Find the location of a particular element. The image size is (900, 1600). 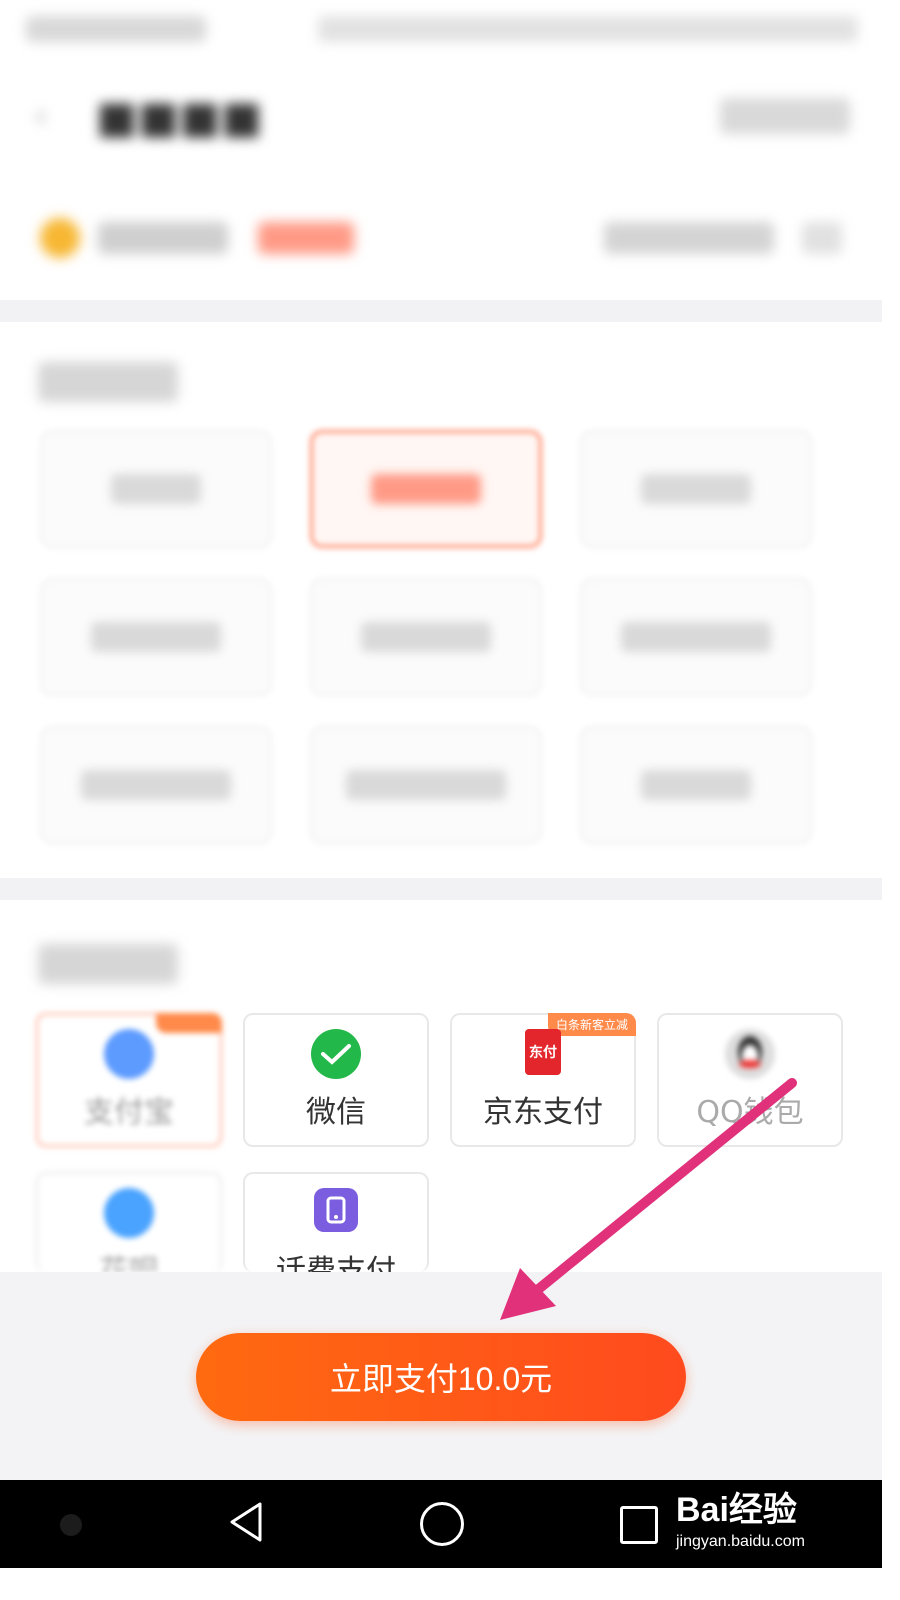

phone-bill-icon is located at coordinates (336, 1210).